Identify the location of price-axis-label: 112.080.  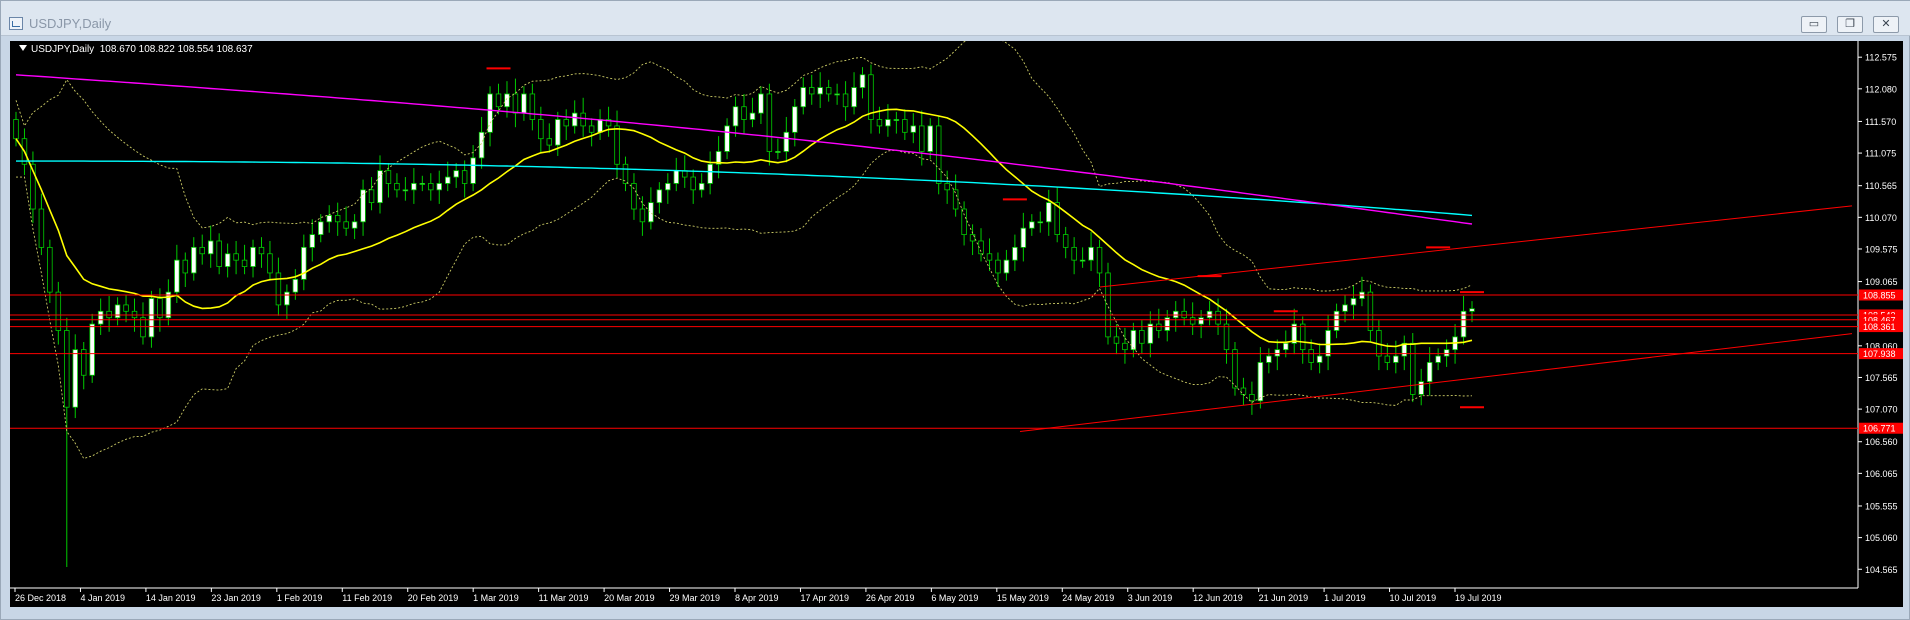
(1881, 89).